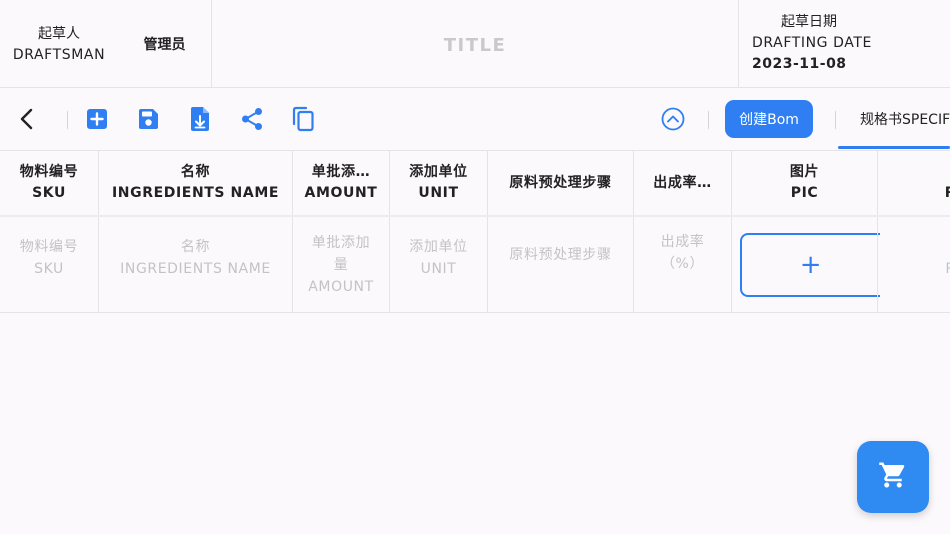  I want to click on column-header-cn: 添加单位, so click(438, 172).